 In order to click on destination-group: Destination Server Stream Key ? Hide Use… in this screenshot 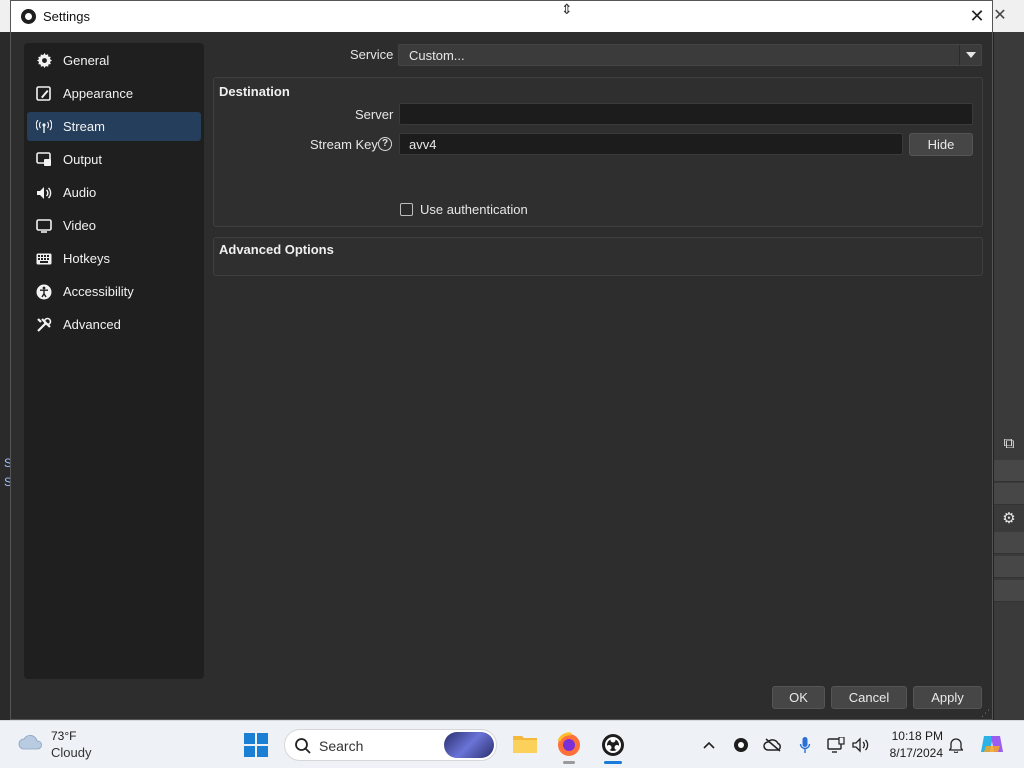, I will do `click(598, 152)`.